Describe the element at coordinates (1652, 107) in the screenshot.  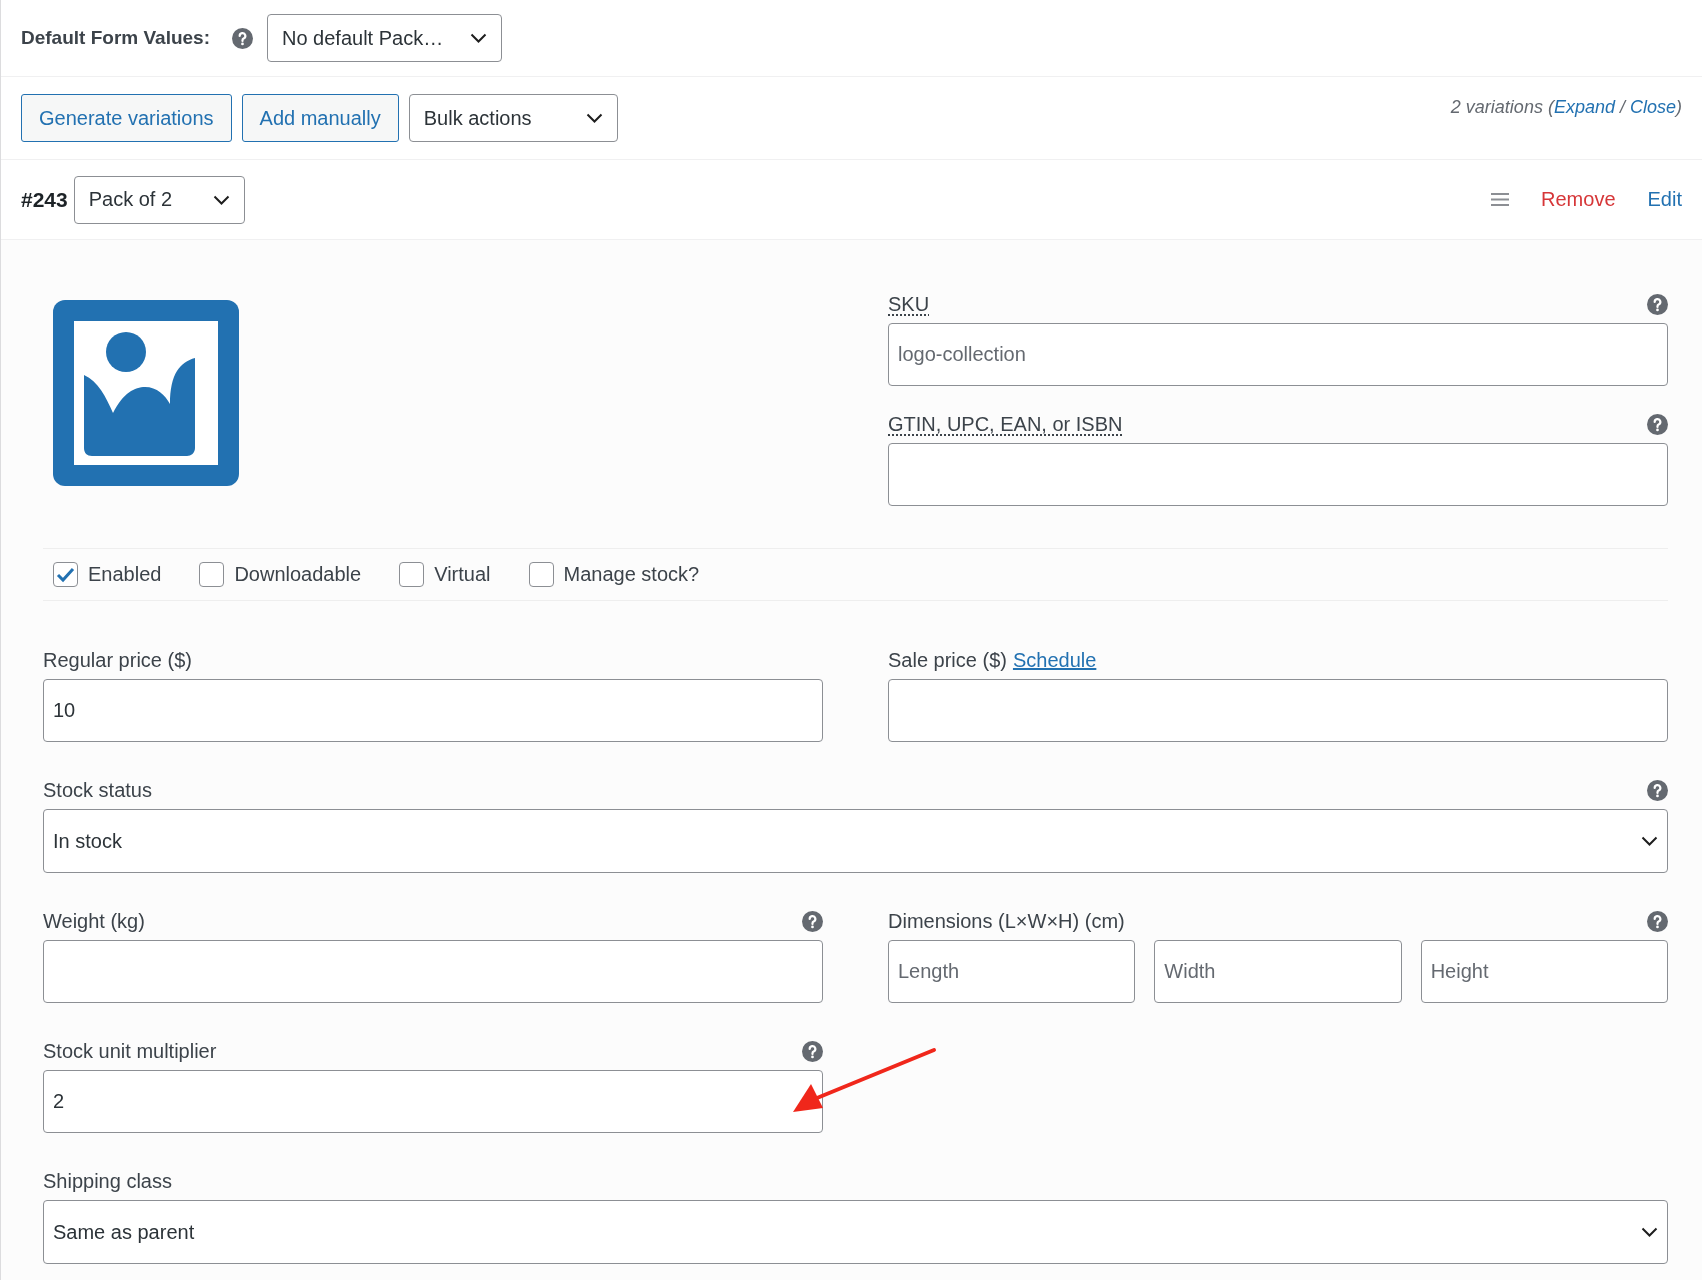
I see `close-link: Close` at that location.